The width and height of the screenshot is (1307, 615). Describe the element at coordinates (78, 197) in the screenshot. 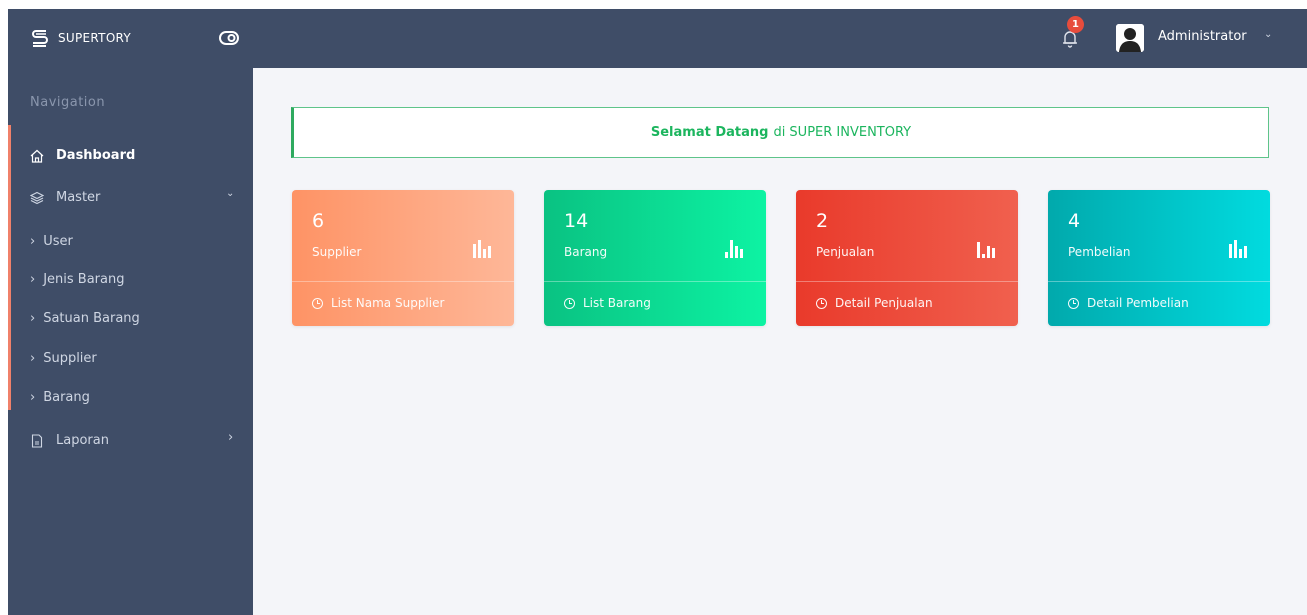

I see `sidebar-item-label: Master` at that location.